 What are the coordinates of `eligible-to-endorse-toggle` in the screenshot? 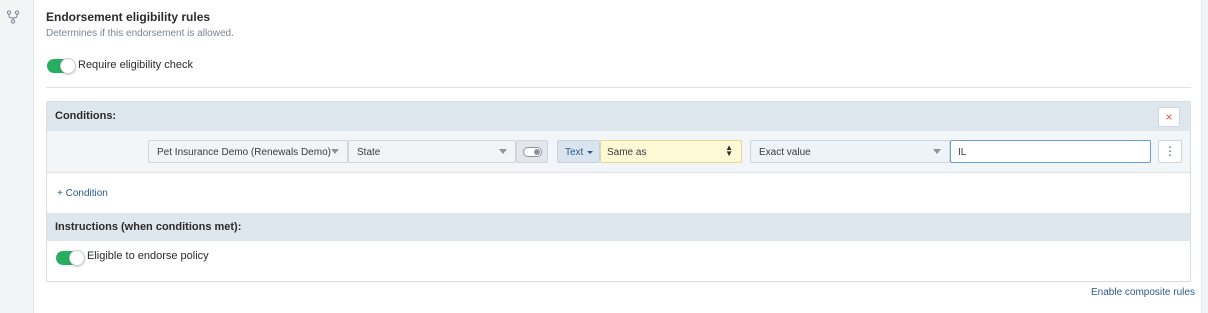 It's located at (70, 258).